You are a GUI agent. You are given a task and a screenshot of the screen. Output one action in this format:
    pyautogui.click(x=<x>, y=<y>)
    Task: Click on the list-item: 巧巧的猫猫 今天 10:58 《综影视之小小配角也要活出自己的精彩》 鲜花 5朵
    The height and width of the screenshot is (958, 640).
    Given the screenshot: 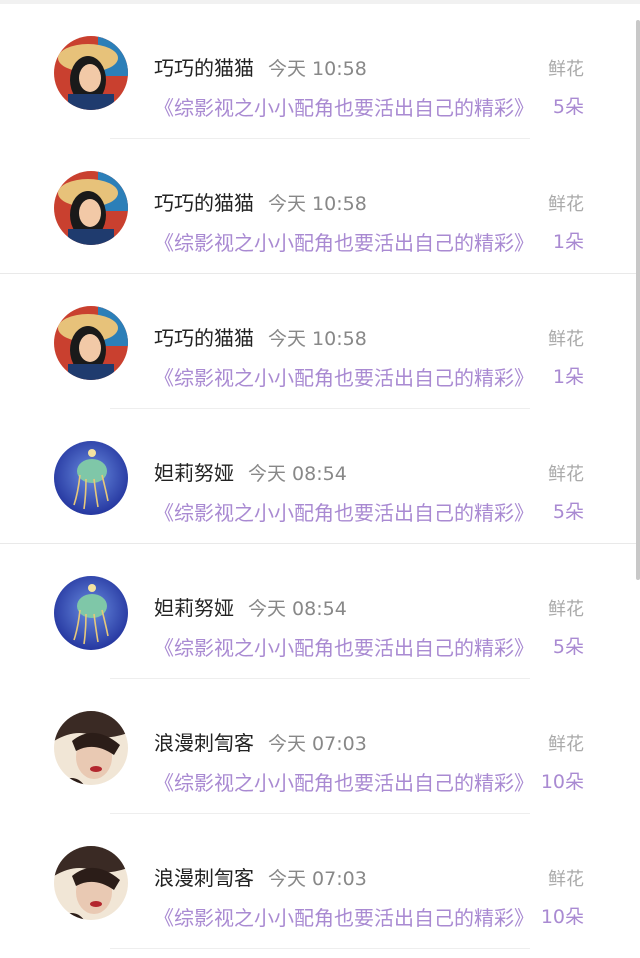 What is the action you would take?
    pyautogui.click(x=320, y=71)
    